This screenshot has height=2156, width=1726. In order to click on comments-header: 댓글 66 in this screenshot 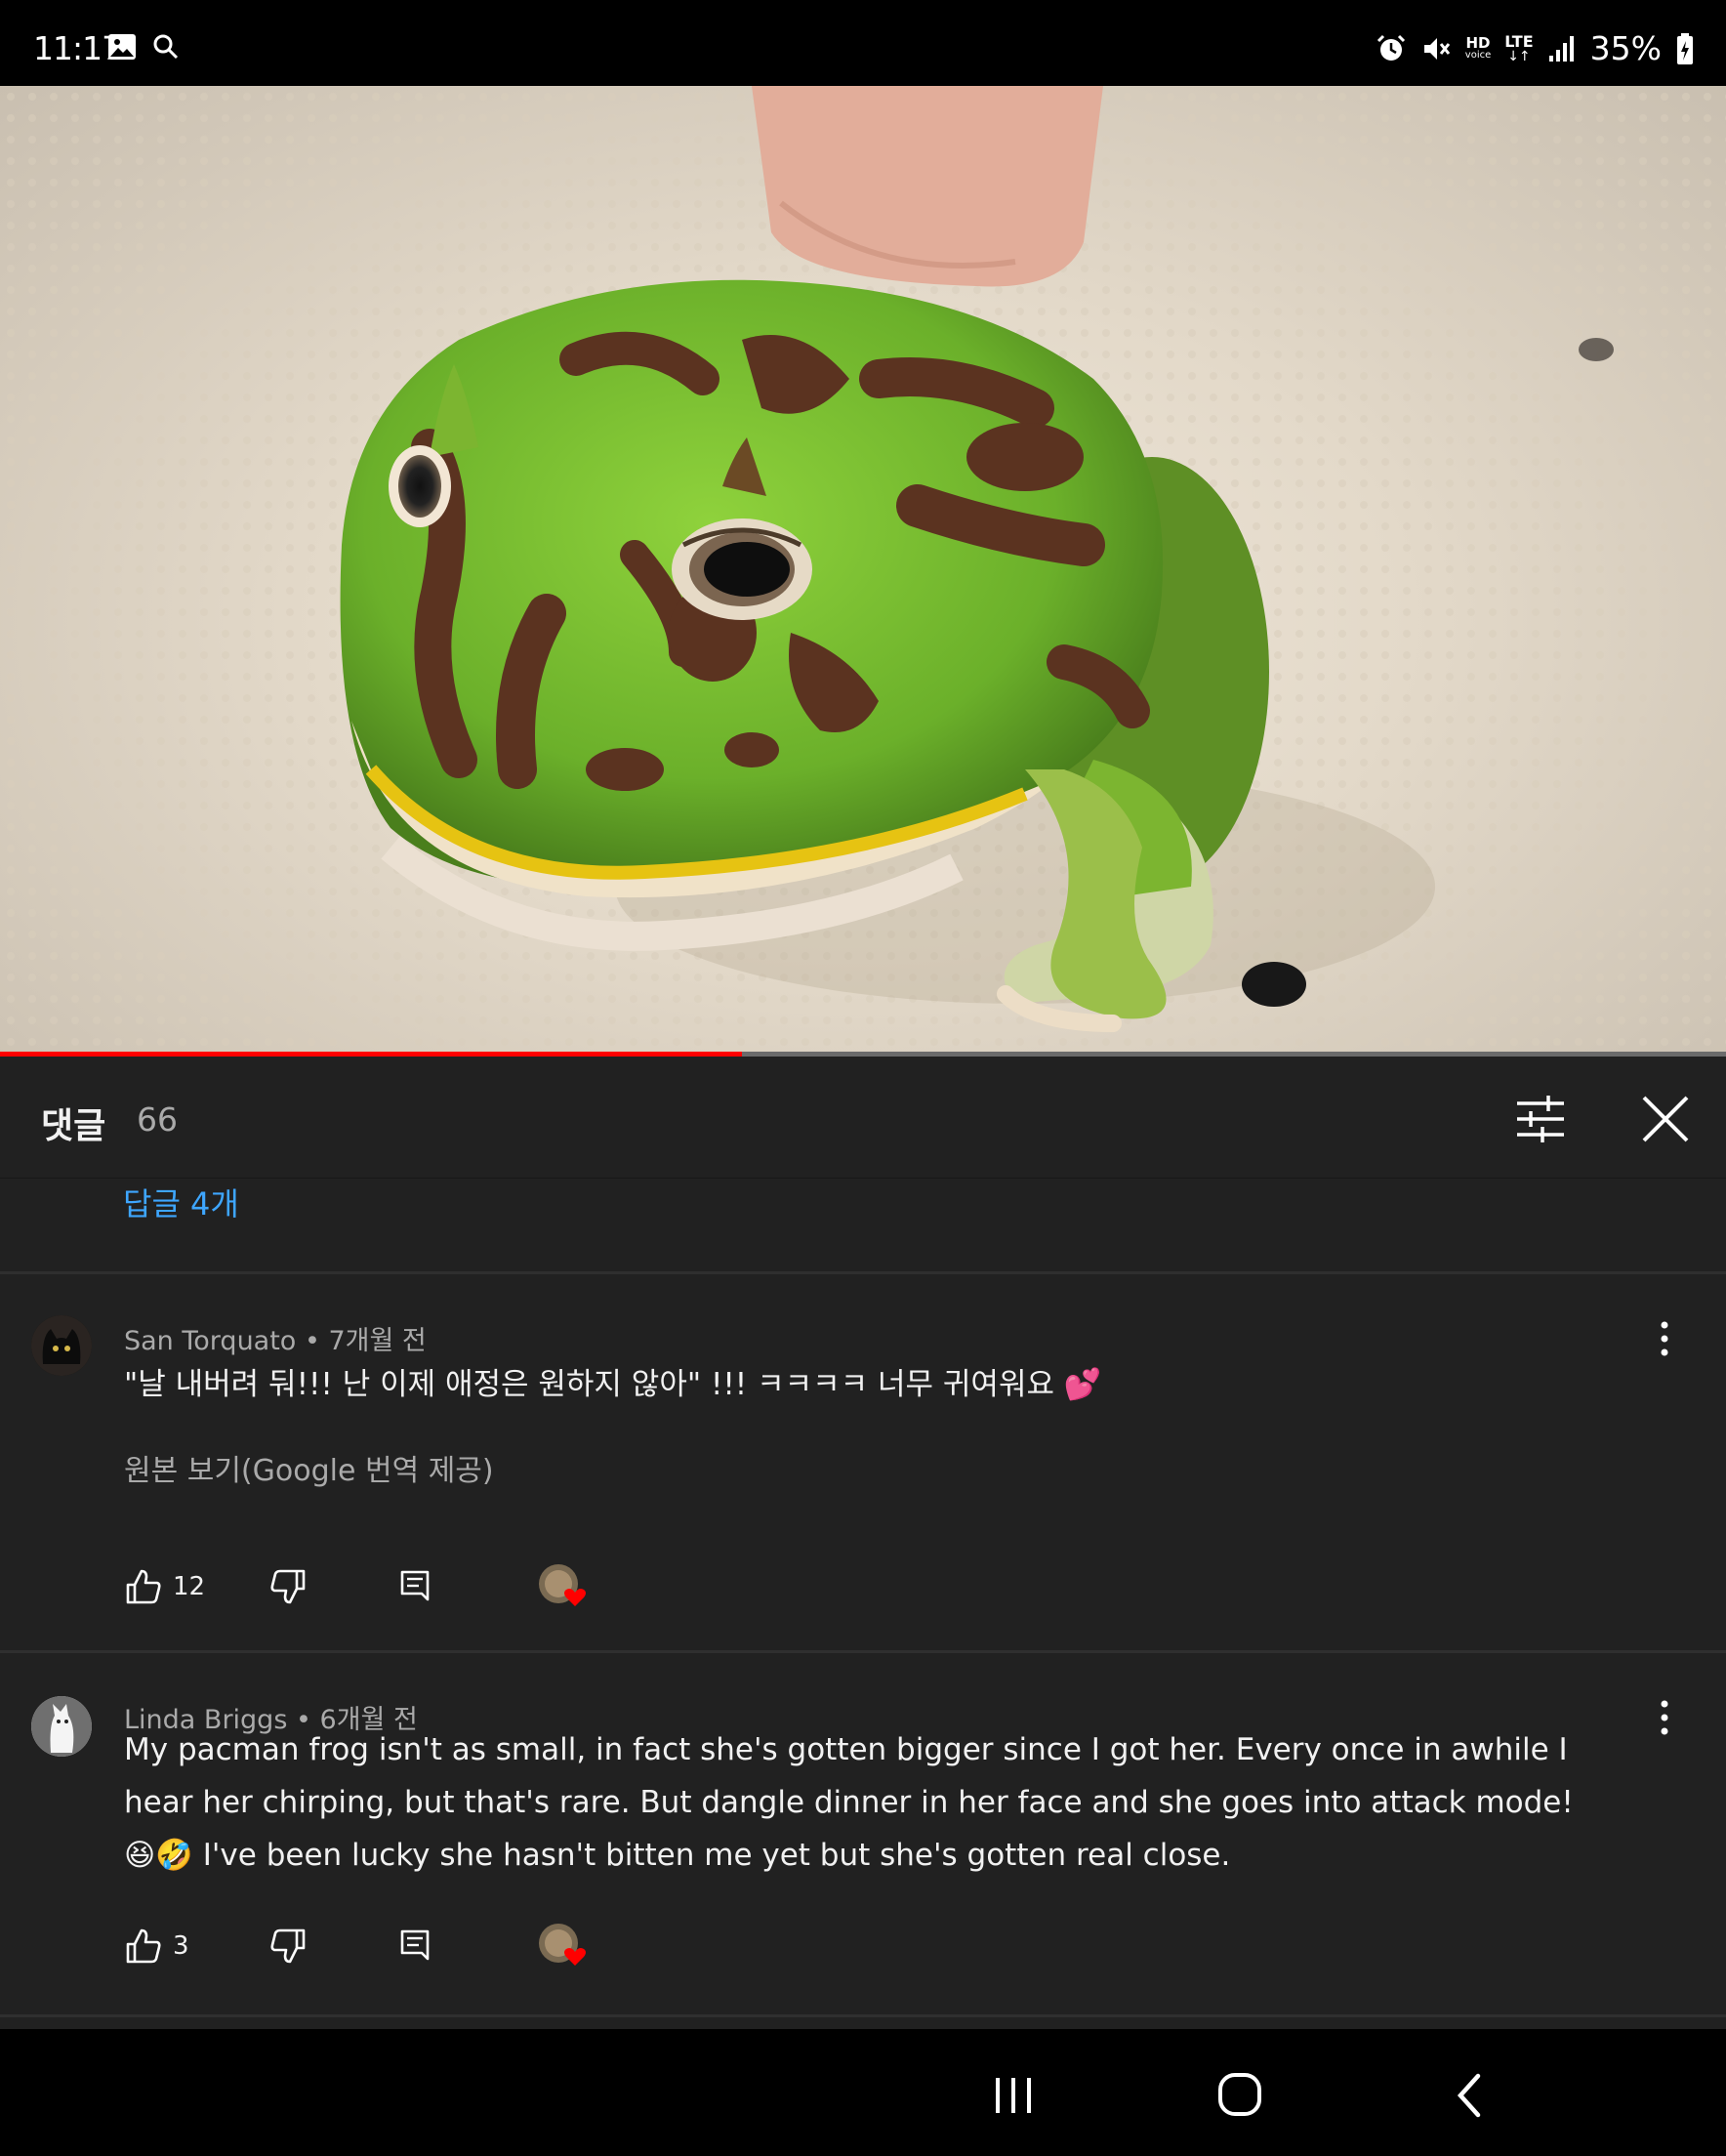, I will do `click(863, 1118)`.